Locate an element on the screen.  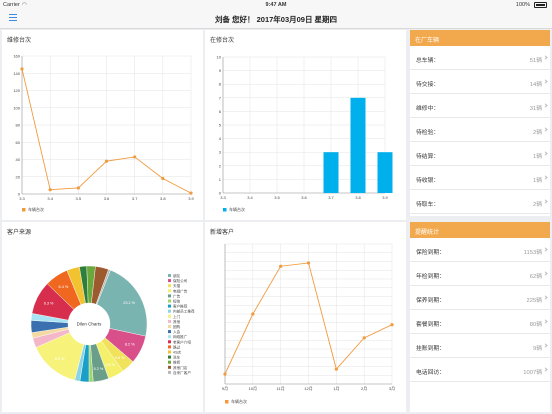
reminder-stat-row-label: 保险到期： is located at coordinates (430, 253).